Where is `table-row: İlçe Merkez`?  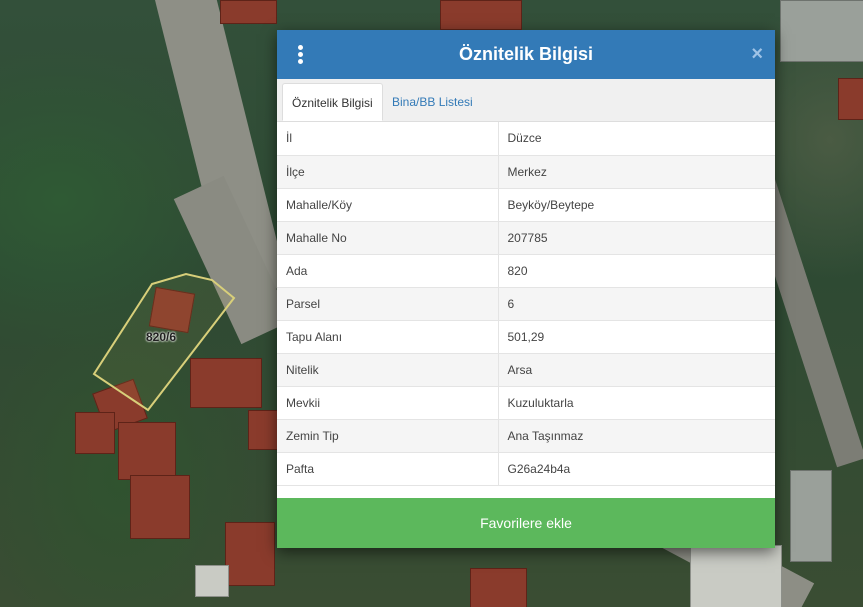
table-row: İlçe Merkez is located at coordinates (526, 172).